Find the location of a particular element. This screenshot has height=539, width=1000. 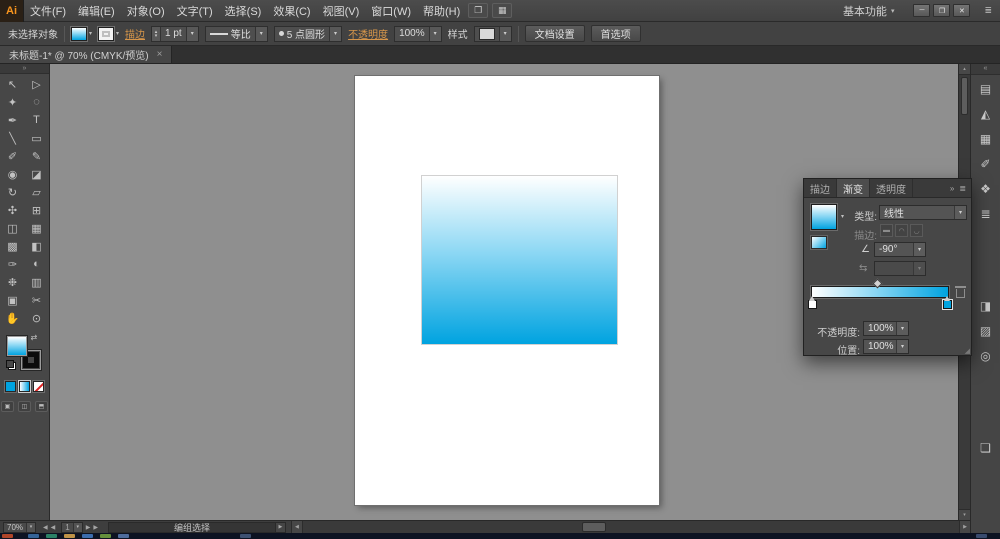

restore-button: ❐ is located at coordinates (942, 10).